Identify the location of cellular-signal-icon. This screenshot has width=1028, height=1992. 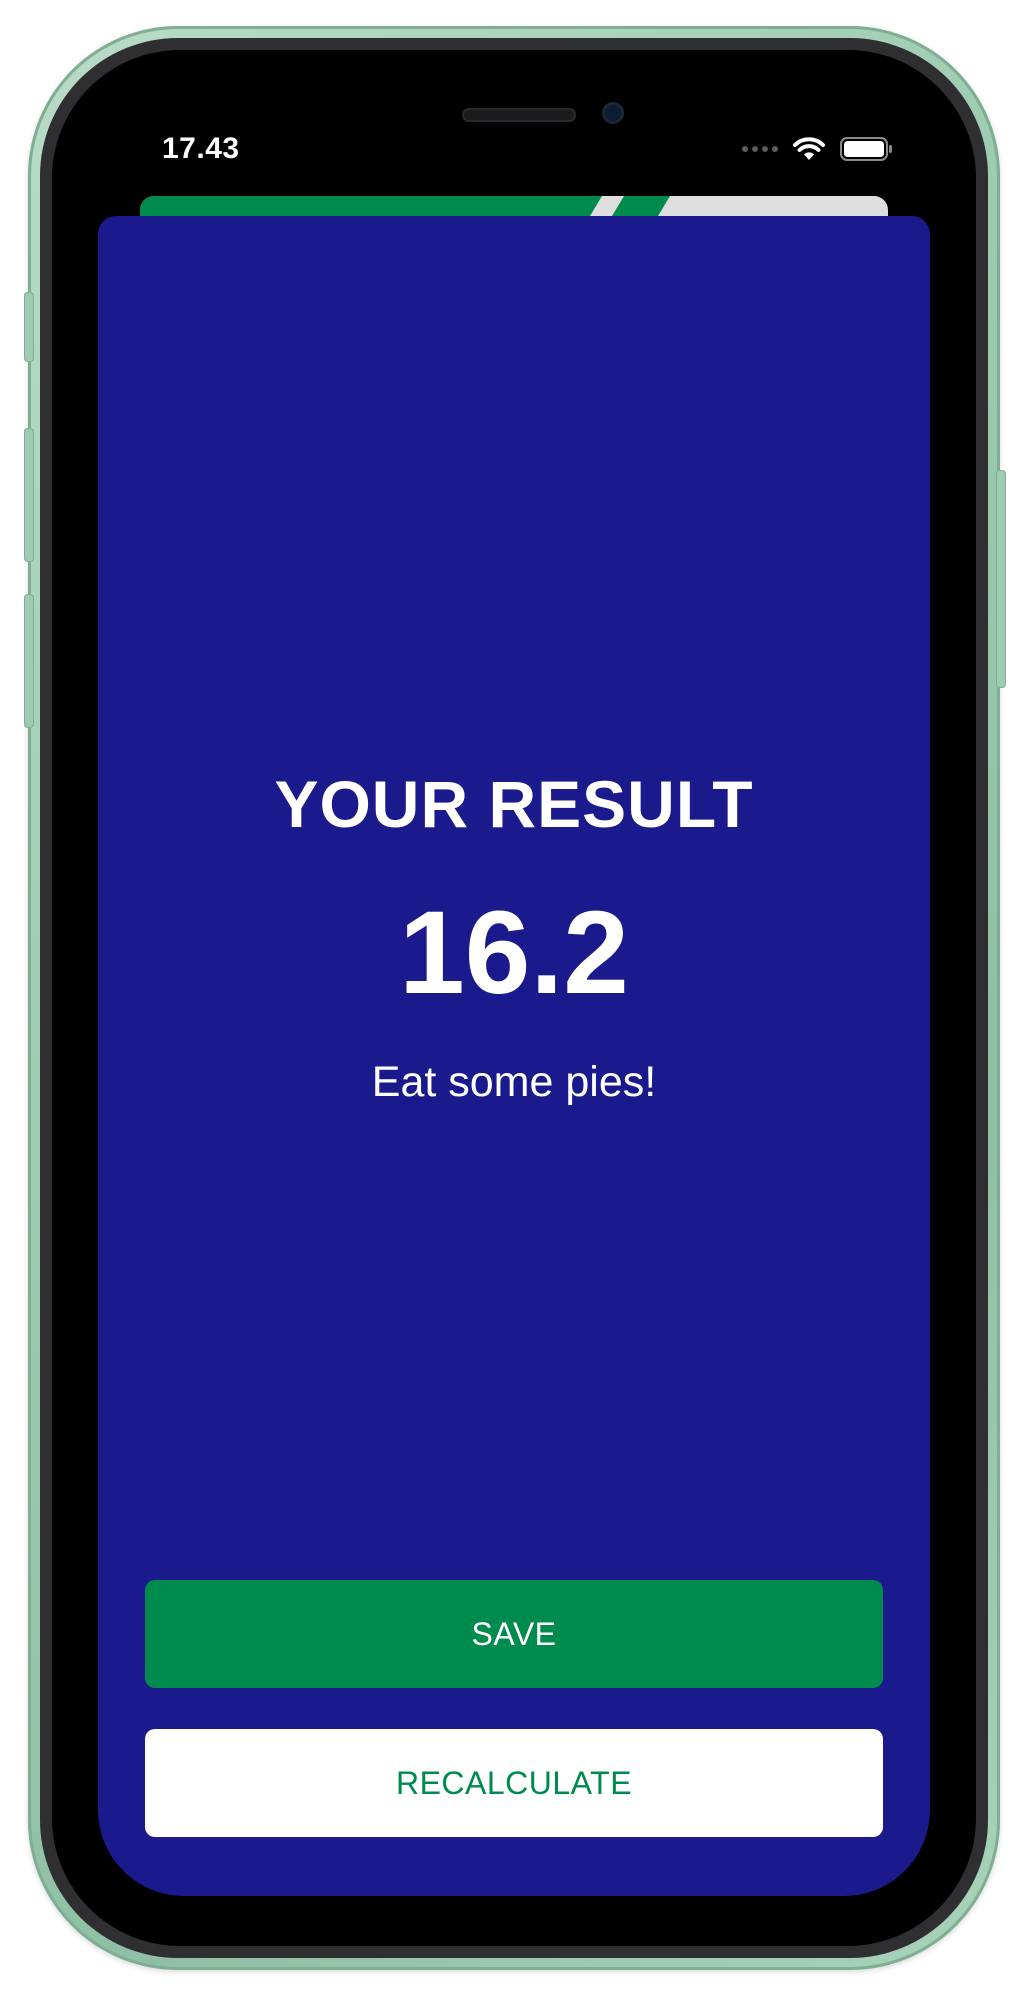
(760, 149).